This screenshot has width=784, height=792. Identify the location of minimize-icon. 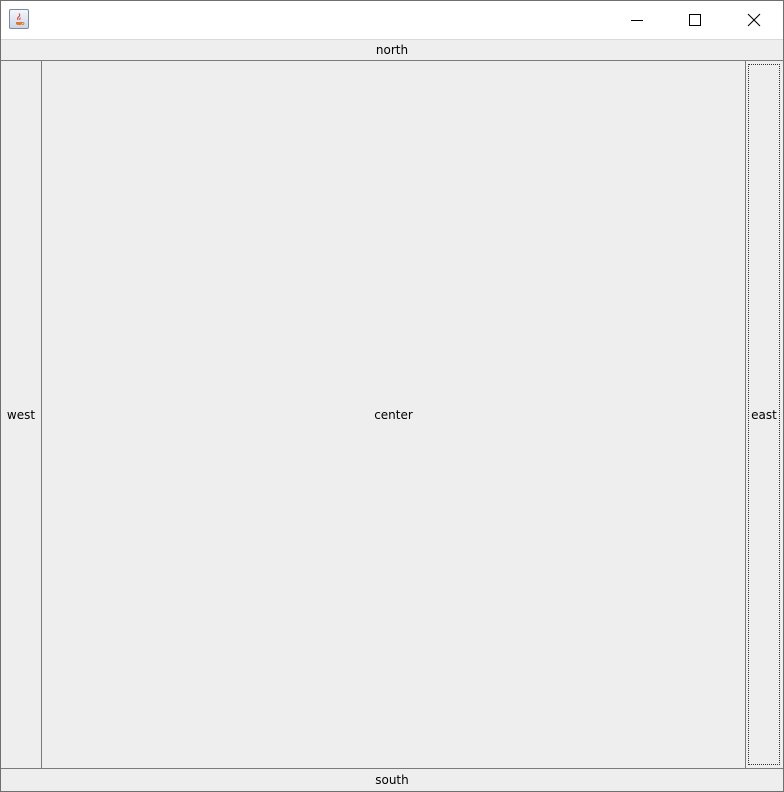
(637, 20).